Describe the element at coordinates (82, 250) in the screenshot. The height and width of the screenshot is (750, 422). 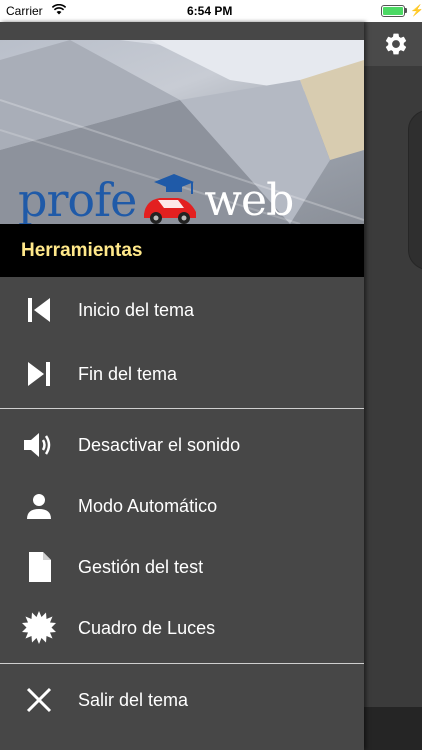
I see `section-title: Herramientas` at that location.